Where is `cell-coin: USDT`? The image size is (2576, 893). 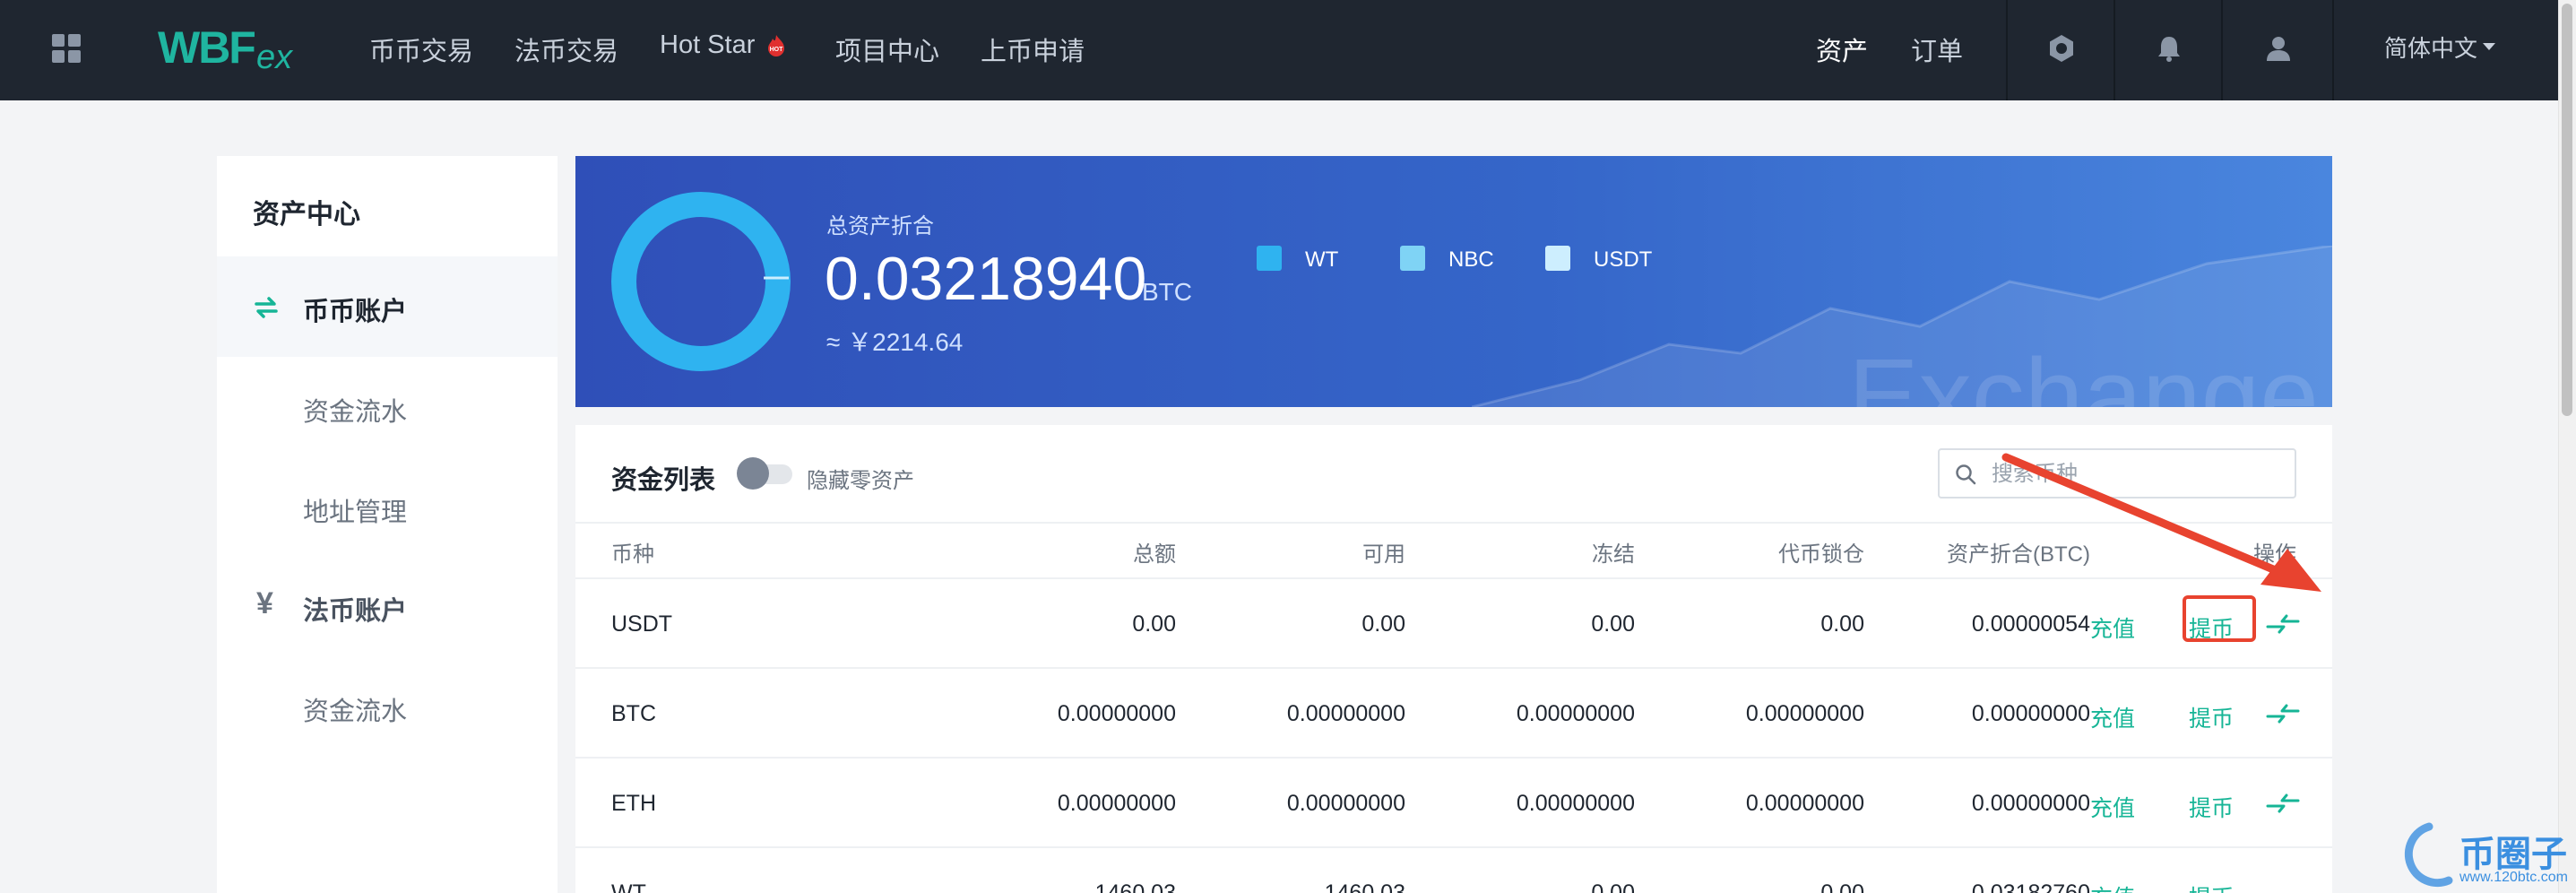
cell-coin: USDT is located at coordinates (642, 624).